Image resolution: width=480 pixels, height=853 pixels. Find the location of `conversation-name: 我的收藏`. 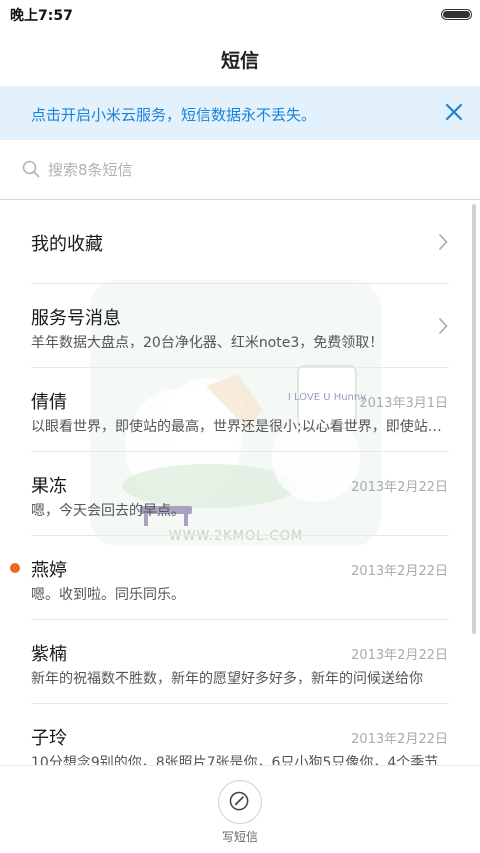

conversation-name: 我的收藏 is located at coordinates (67, 244).